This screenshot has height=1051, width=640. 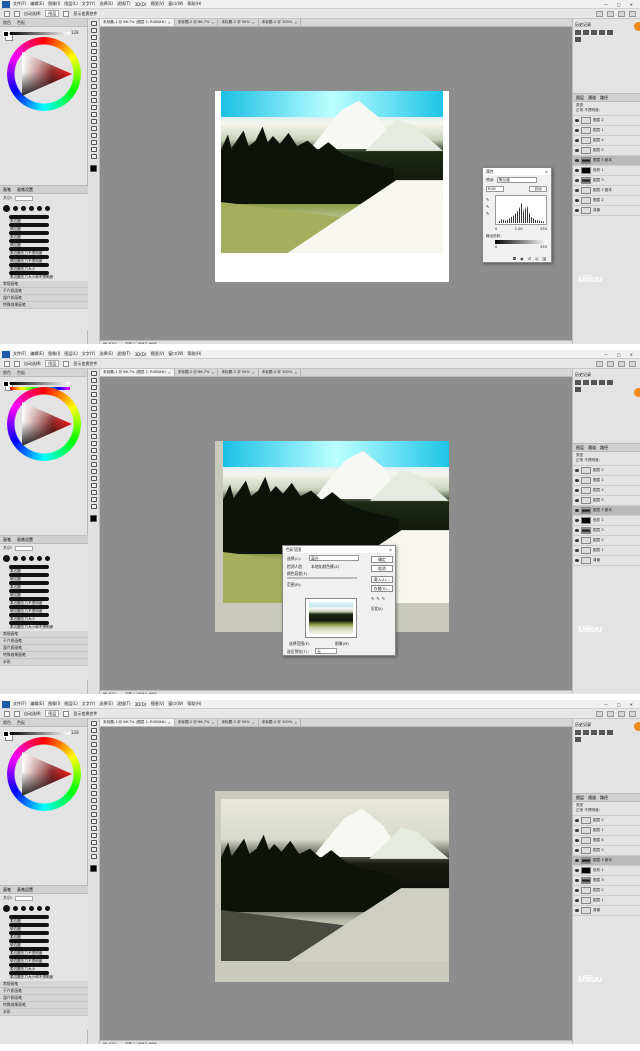 I want to click on eyedropper-plus-icon: ✎, so click(x=377, y=598).